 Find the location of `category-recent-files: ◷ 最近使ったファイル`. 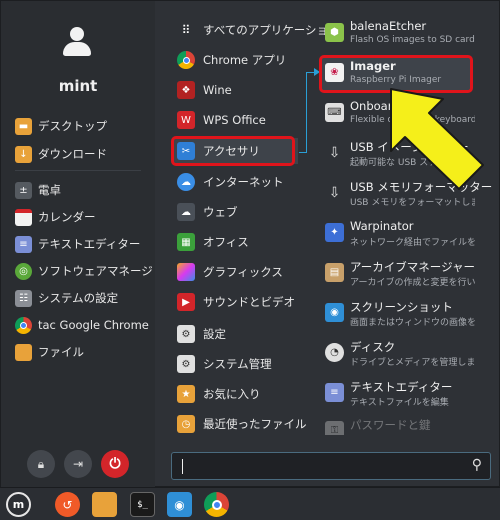

category-recent-files: ◷ 最近使ったファイル is located at coordinates (240, 424).